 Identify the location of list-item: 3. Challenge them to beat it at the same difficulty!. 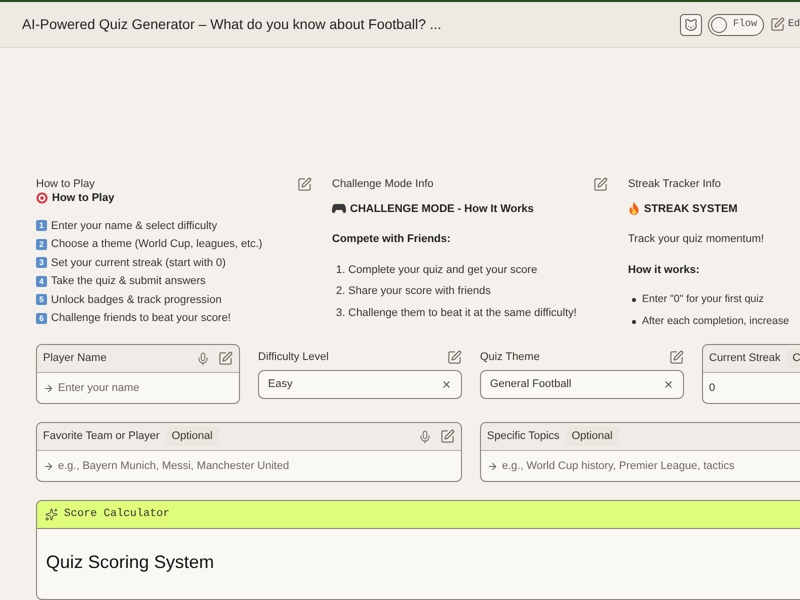
(456, 313).